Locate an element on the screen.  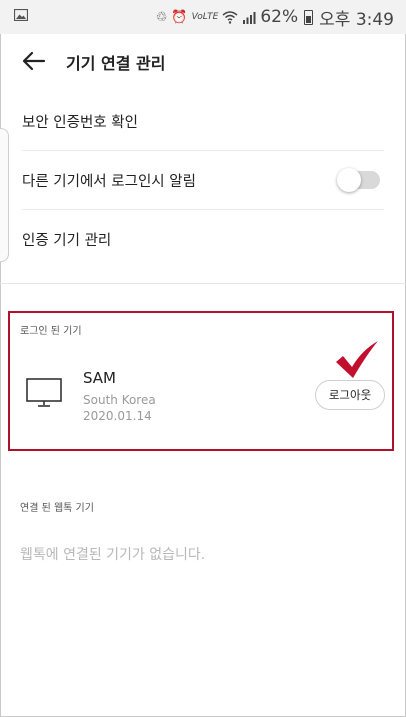
webtoc-section-label: 연결 된 웹톡 기기 is located at coordinates (57, 508).